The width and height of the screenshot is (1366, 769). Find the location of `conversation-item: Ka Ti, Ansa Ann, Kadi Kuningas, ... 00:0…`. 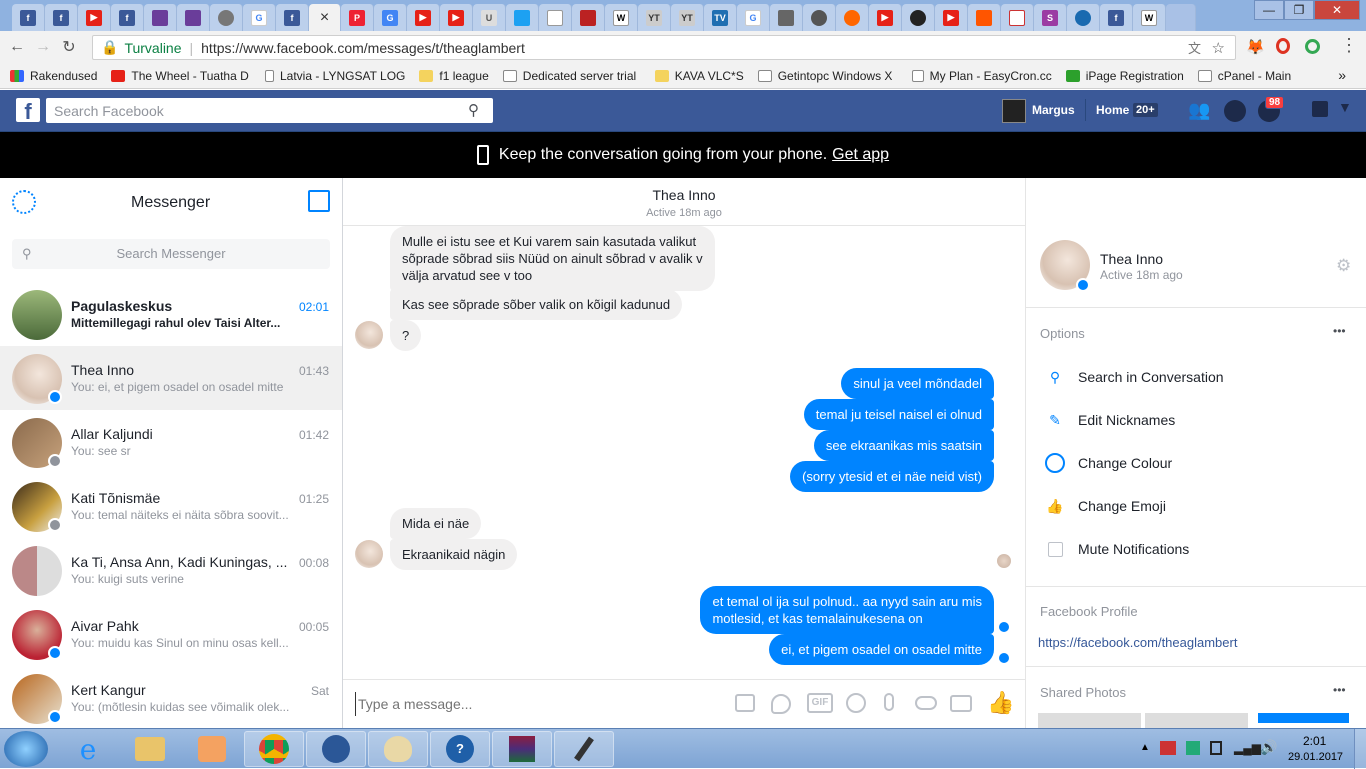

conversation-item: Ka Ti, Ansa Ann, Kadi Kuningas, ... 00:0… is located at coordinates (171, 570).